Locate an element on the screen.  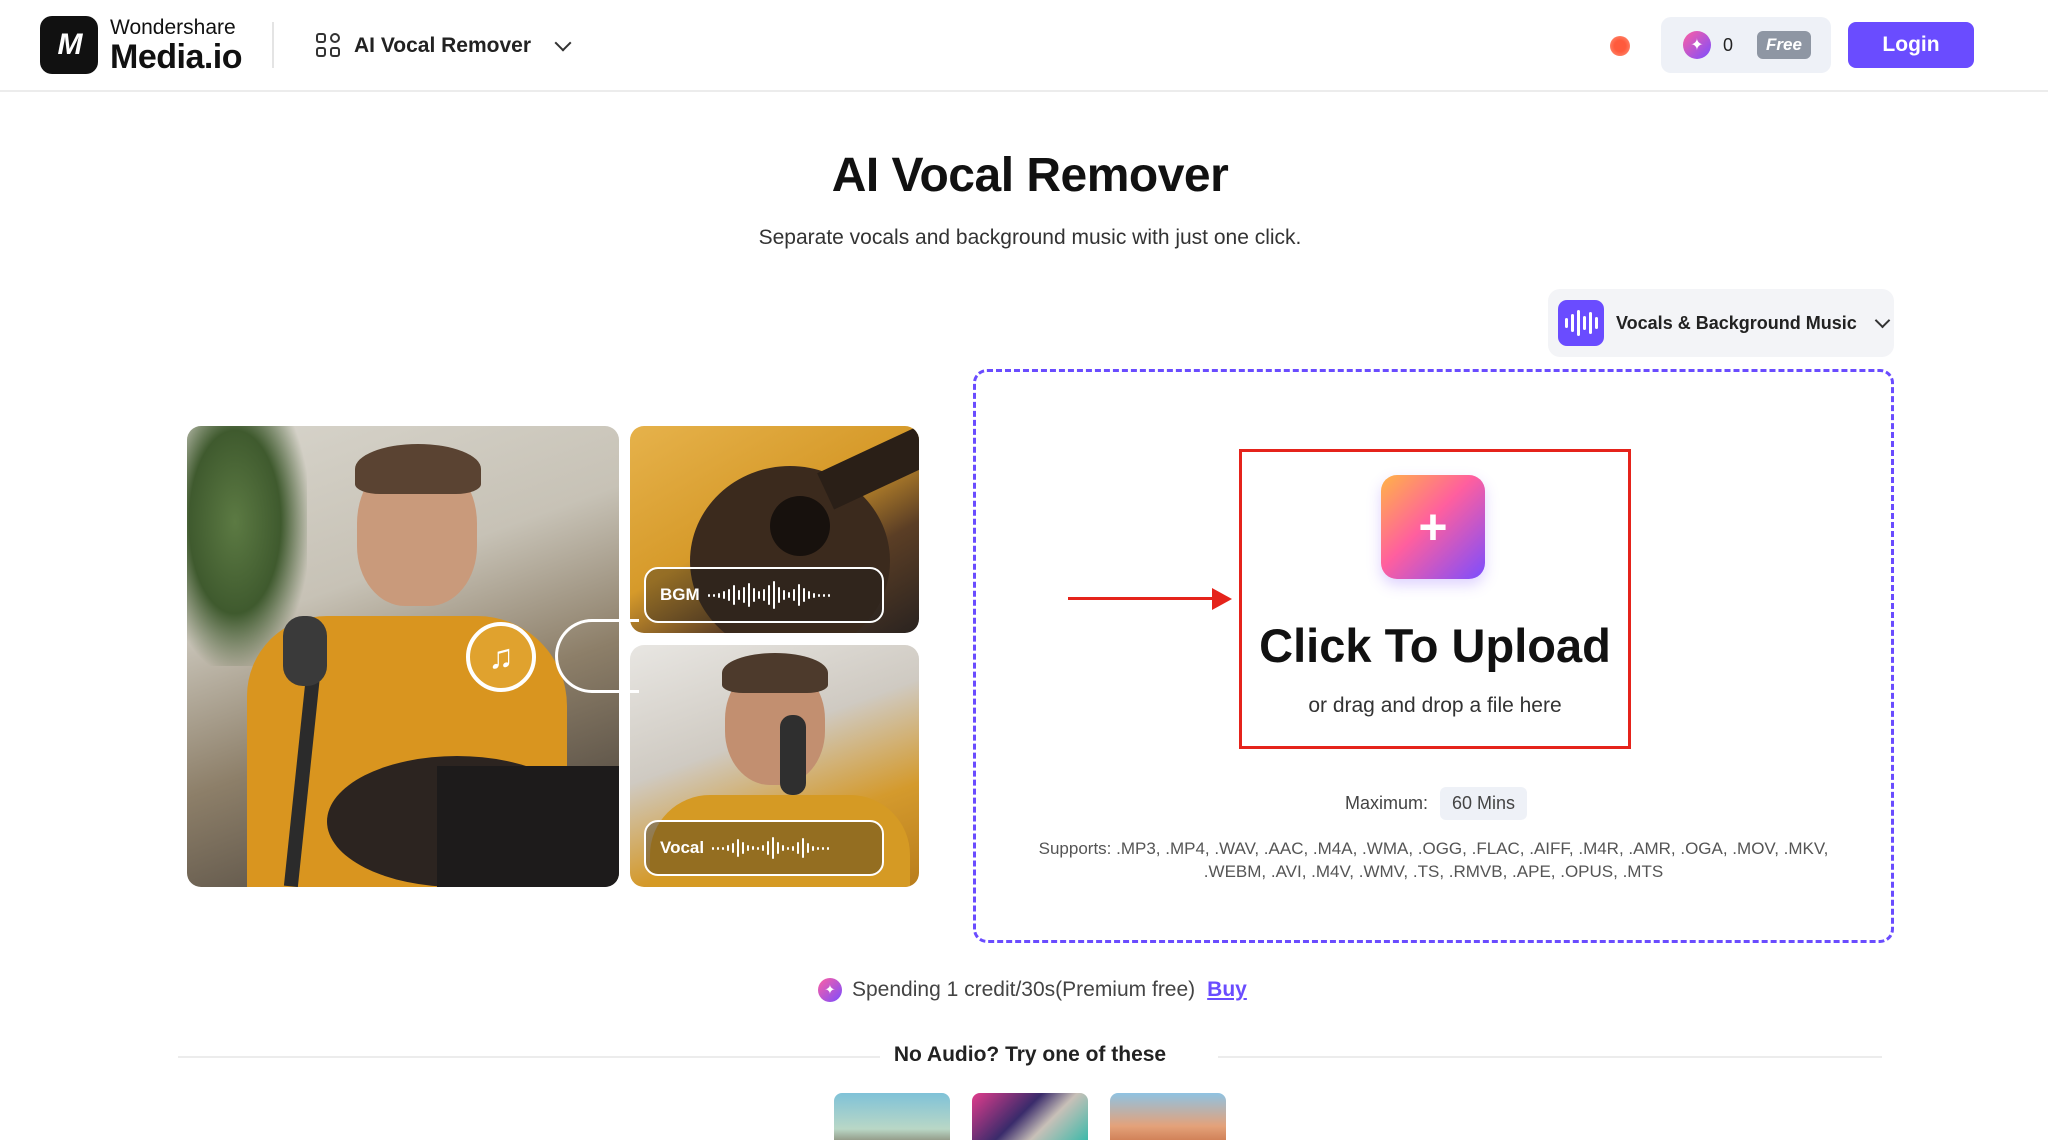
separation-mode-dropdown: Vocals & Background Music is located at coordinates (1721, 323).